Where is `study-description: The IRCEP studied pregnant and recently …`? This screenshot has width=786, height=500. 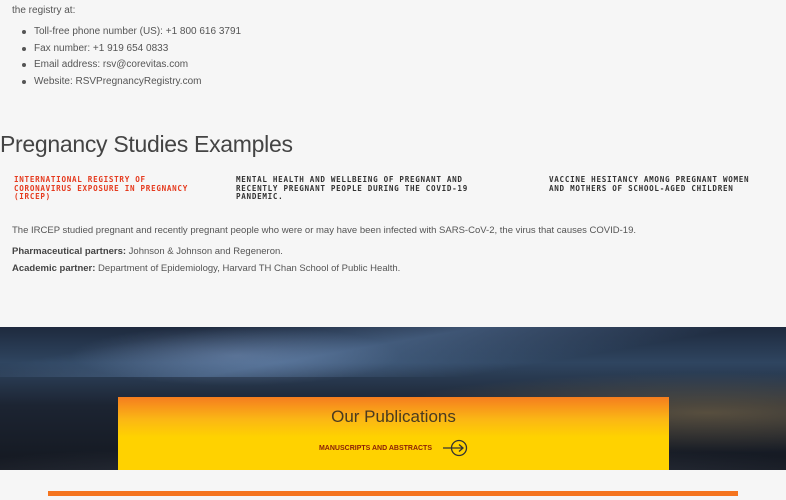 study-description: The IRCEP studied pregnant and recently … is located at coordinates (324, 230).